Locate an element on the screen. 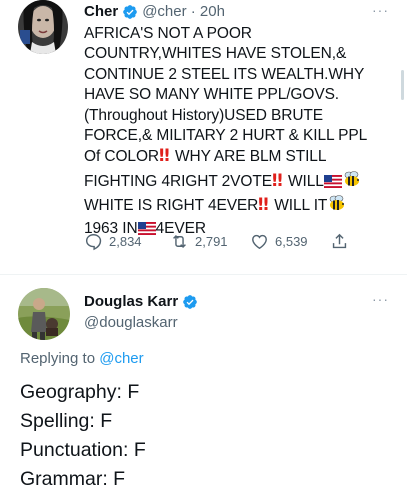 This screenshot has width=407, height=500. tweet-line: WHITE IS RIGHT 4EVER ‼ WILL IT is located at coordinates (234, 206).